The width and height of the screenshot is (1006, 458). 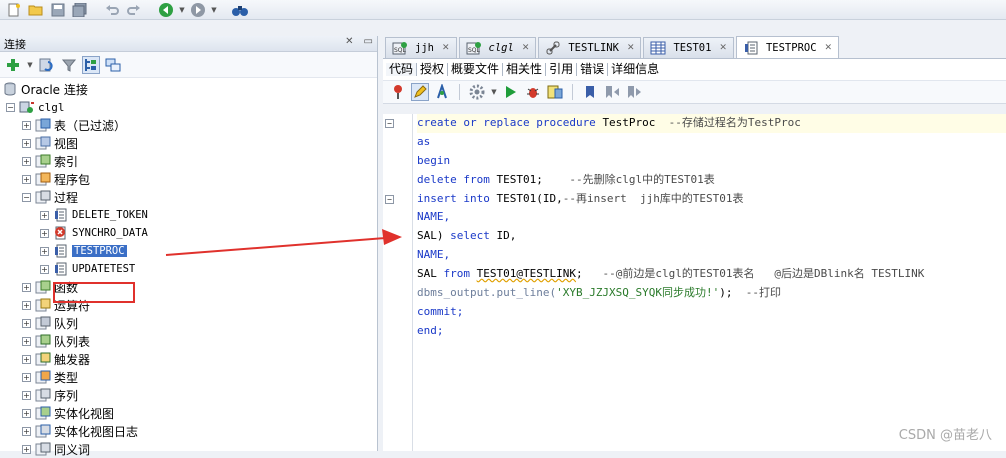 I want to click on tree-category: + 同义词, so click(x=188, y=449).